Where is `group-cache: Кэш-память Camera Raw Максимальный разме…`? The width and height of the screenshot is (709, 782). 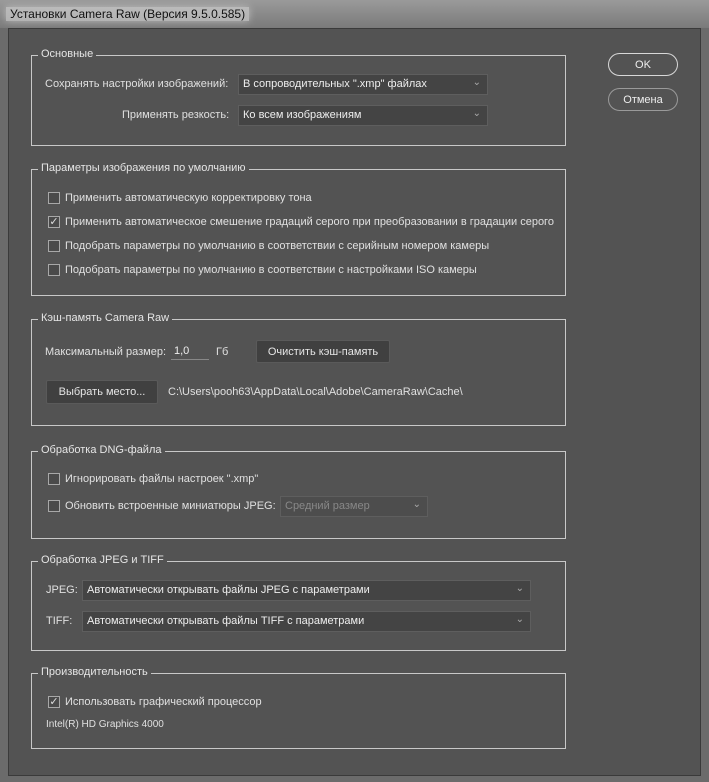 group-cache: Кэш-память Camera Raw Максимальный разме… is located at coordinates (298, 369).